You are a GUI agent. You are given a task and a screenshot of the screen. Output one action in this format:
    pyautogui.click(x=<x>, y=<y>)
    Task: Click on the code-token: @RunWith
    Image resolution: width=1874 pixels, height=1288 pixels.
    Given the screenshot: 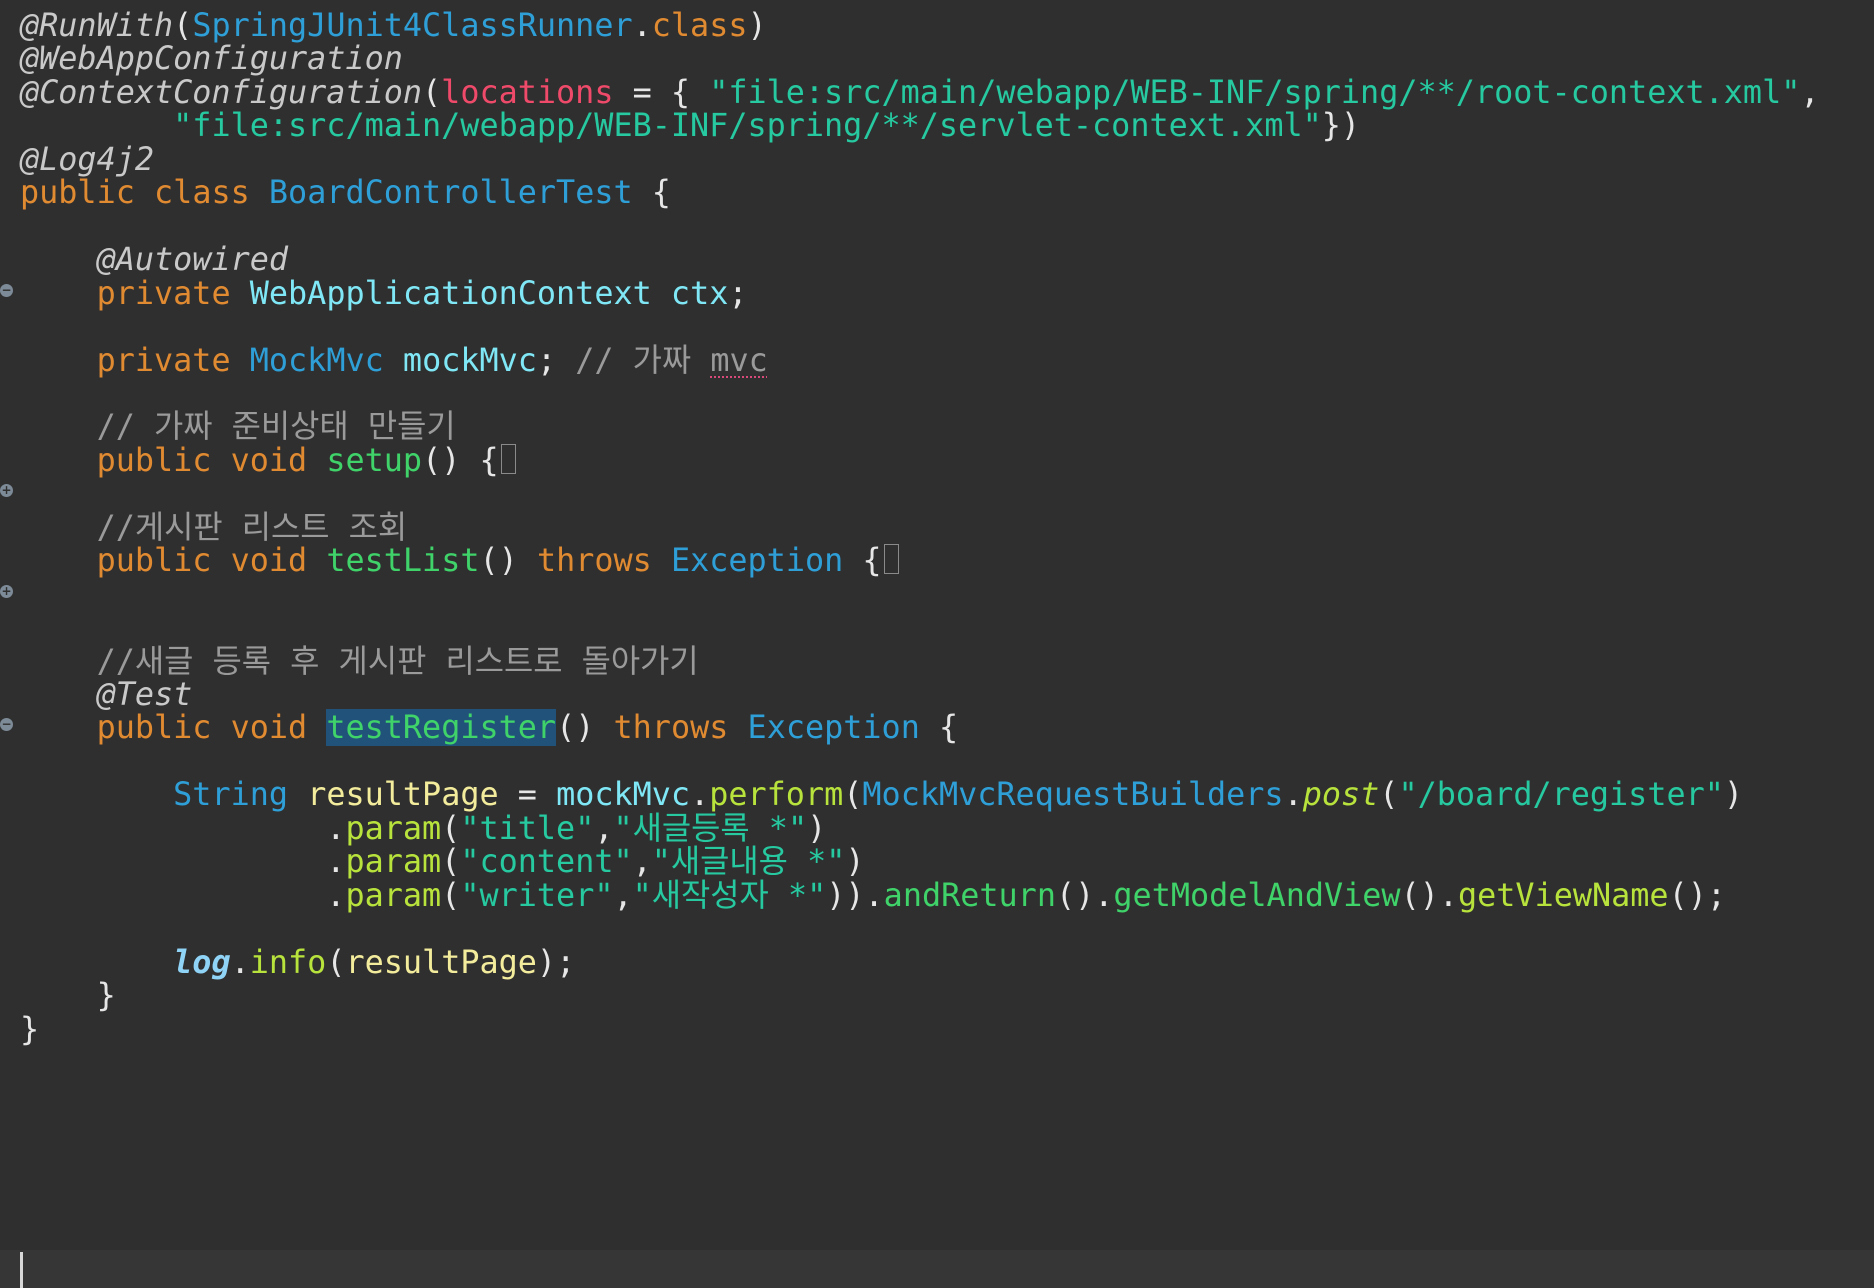 What is the action you would take?
    pyautogui.click(x=97, y=25)
    